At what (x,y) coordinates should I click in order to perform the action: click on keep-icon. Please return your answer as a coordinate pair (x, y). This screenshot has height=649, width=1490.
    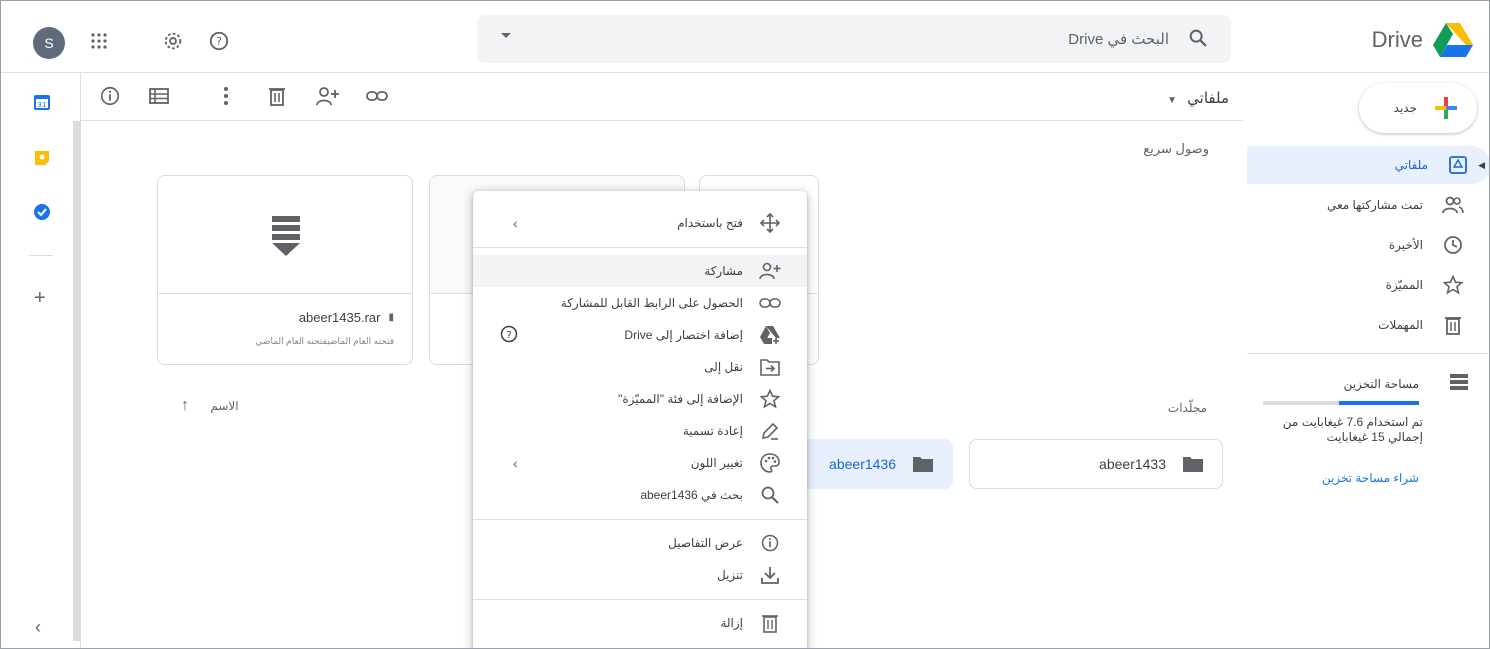
    Looking at the image, I should click on (42, 158).